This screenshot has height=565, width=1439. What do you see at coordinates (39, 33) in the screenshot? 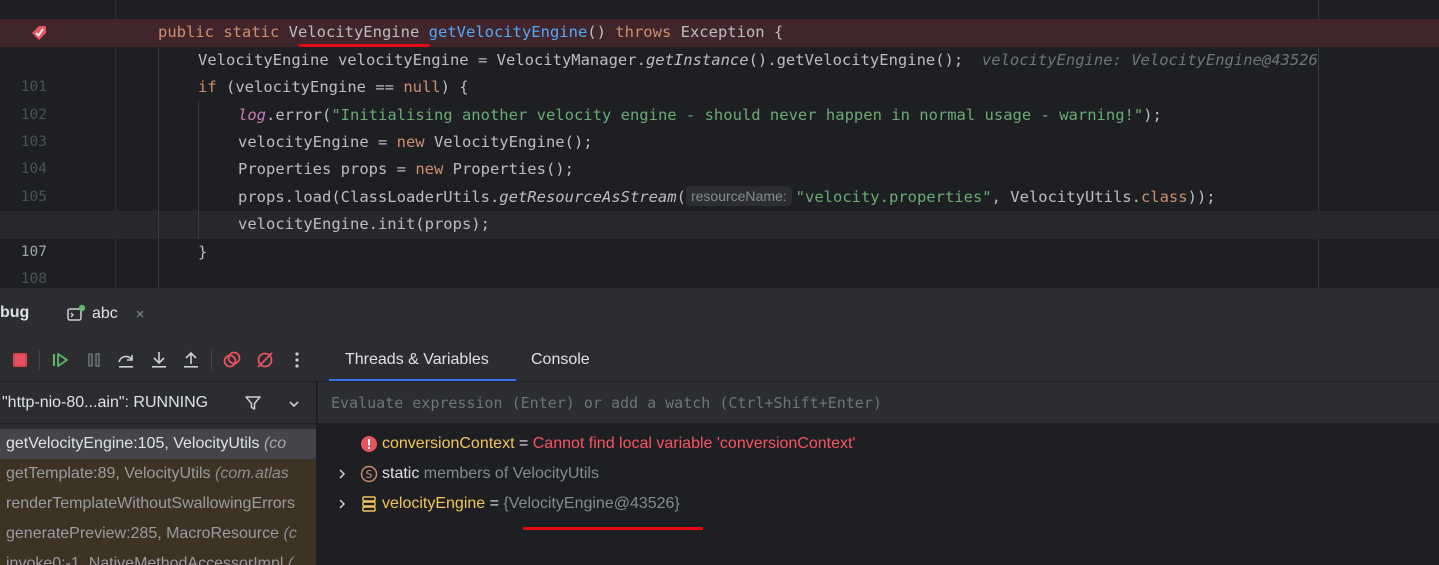
I see `breakpoint-icon` at bounding box center [39, 33].